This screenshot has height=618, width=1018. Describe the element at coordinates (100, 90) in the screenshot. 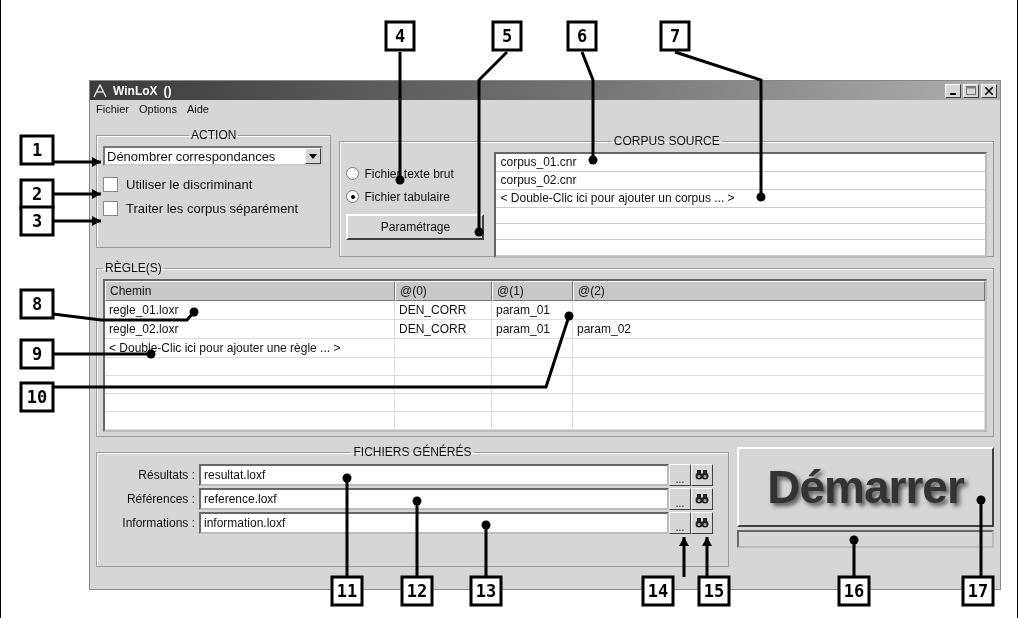

I see `app-icon` at that location.